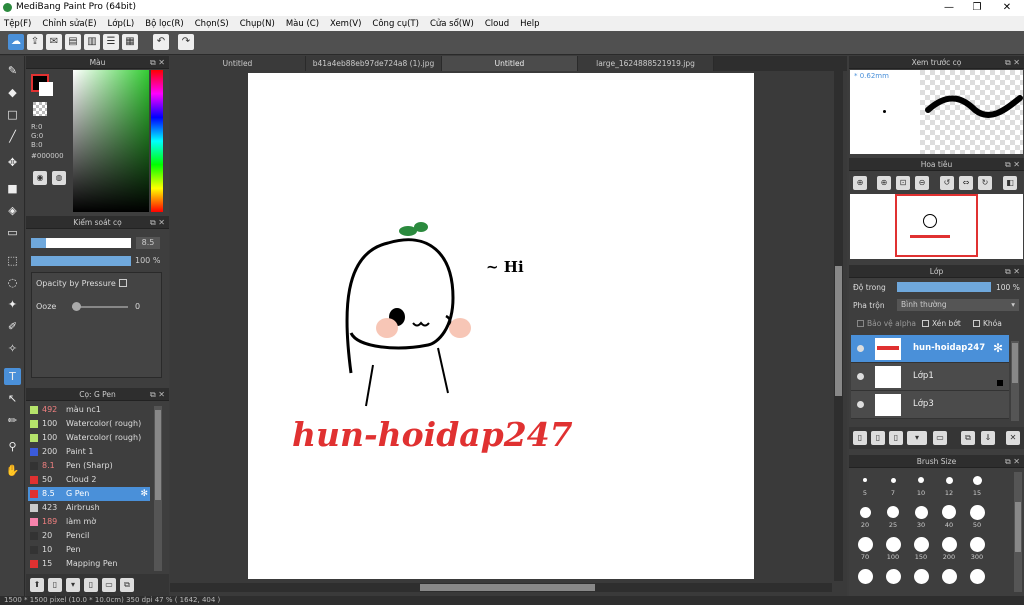 The height and width of the screenshot is (605, 1024). I want to click on share-icon: ⇪, so click(35, 42).